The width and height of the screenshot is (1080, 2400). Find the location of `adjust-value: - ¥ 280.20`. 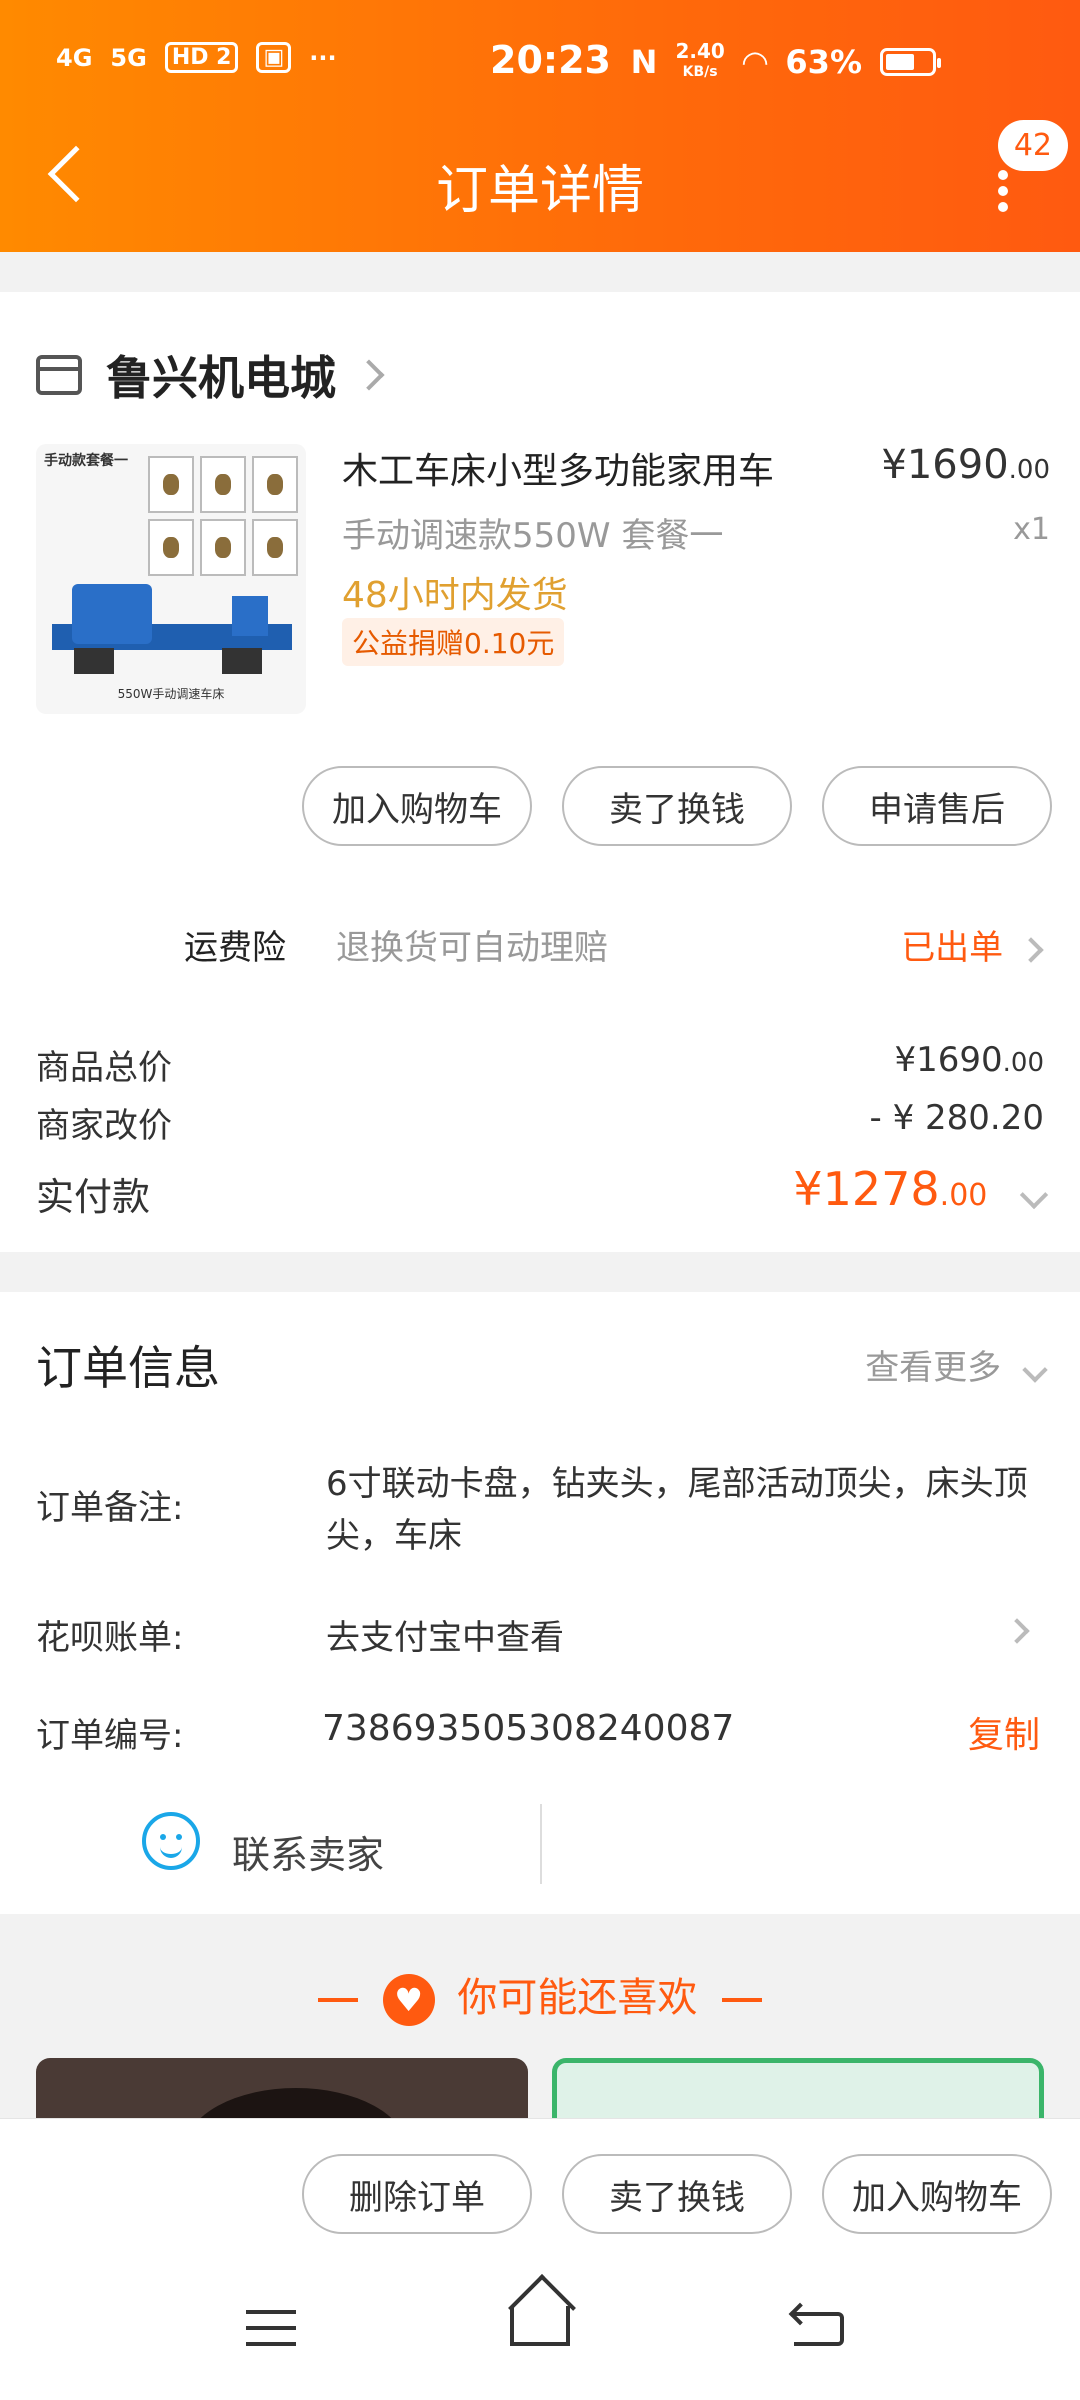

adjust-value: - ¥ 280.20 is located at coordinates (956, 1118).